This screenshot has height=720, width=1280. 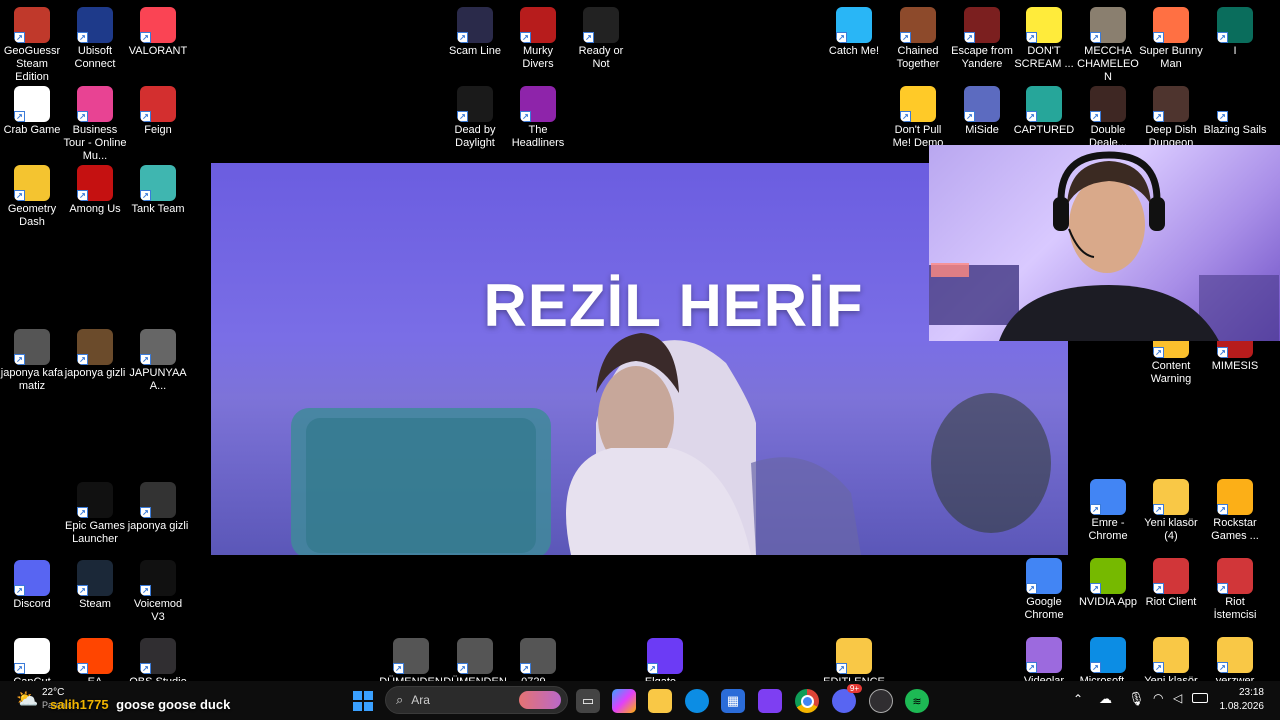 I want to click on desktop-icon-left: ↗ GeoGuessr Steam Edition, so click(x=32, y=43).